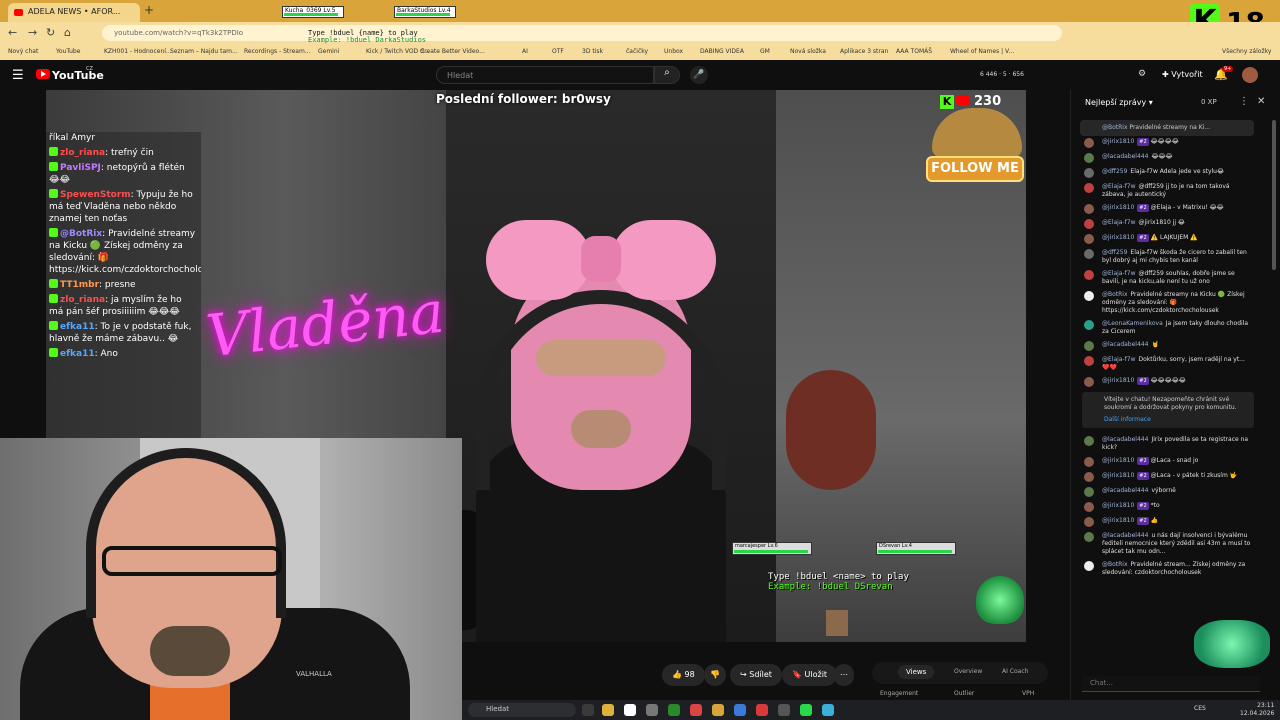 The image size is (1280, 720). What do you see at coordinates (674, 710) in the screenshot?
I see `xbox-icon` at bounding box center [674, 710].